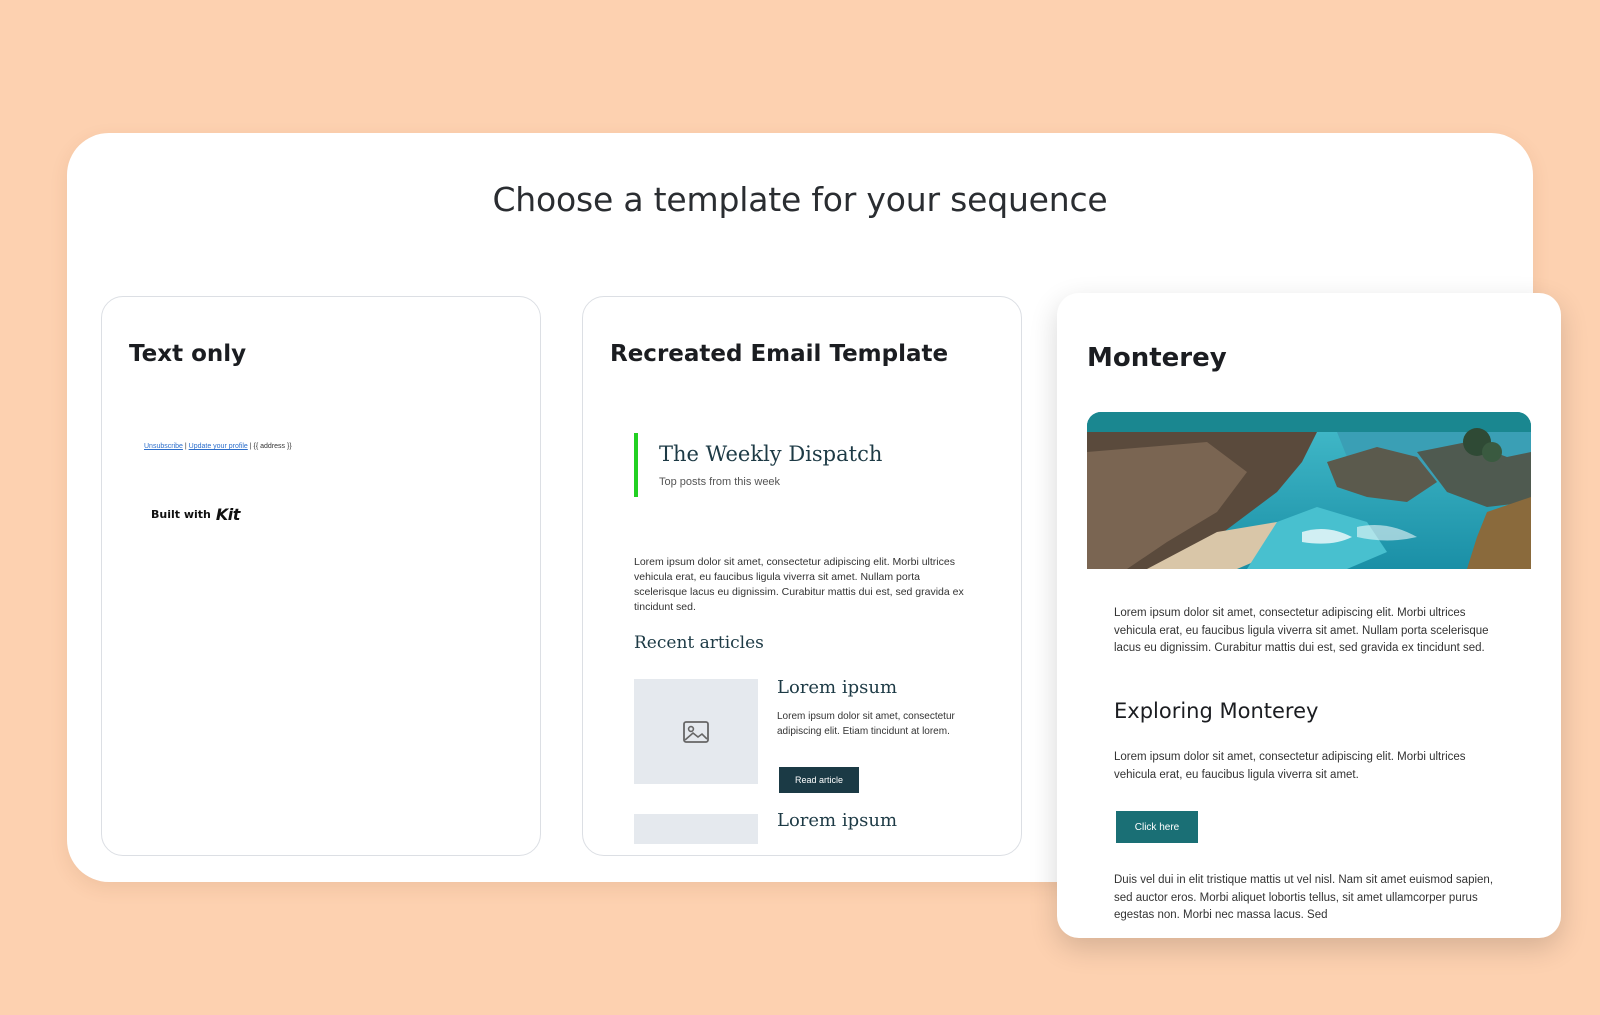 Image resolution: width=1600 pixels, height=1015 pixels. Describe the element at coordinates (272, 446) in the screenshot. I see `address-placeholder: {{ address }}` at that location.